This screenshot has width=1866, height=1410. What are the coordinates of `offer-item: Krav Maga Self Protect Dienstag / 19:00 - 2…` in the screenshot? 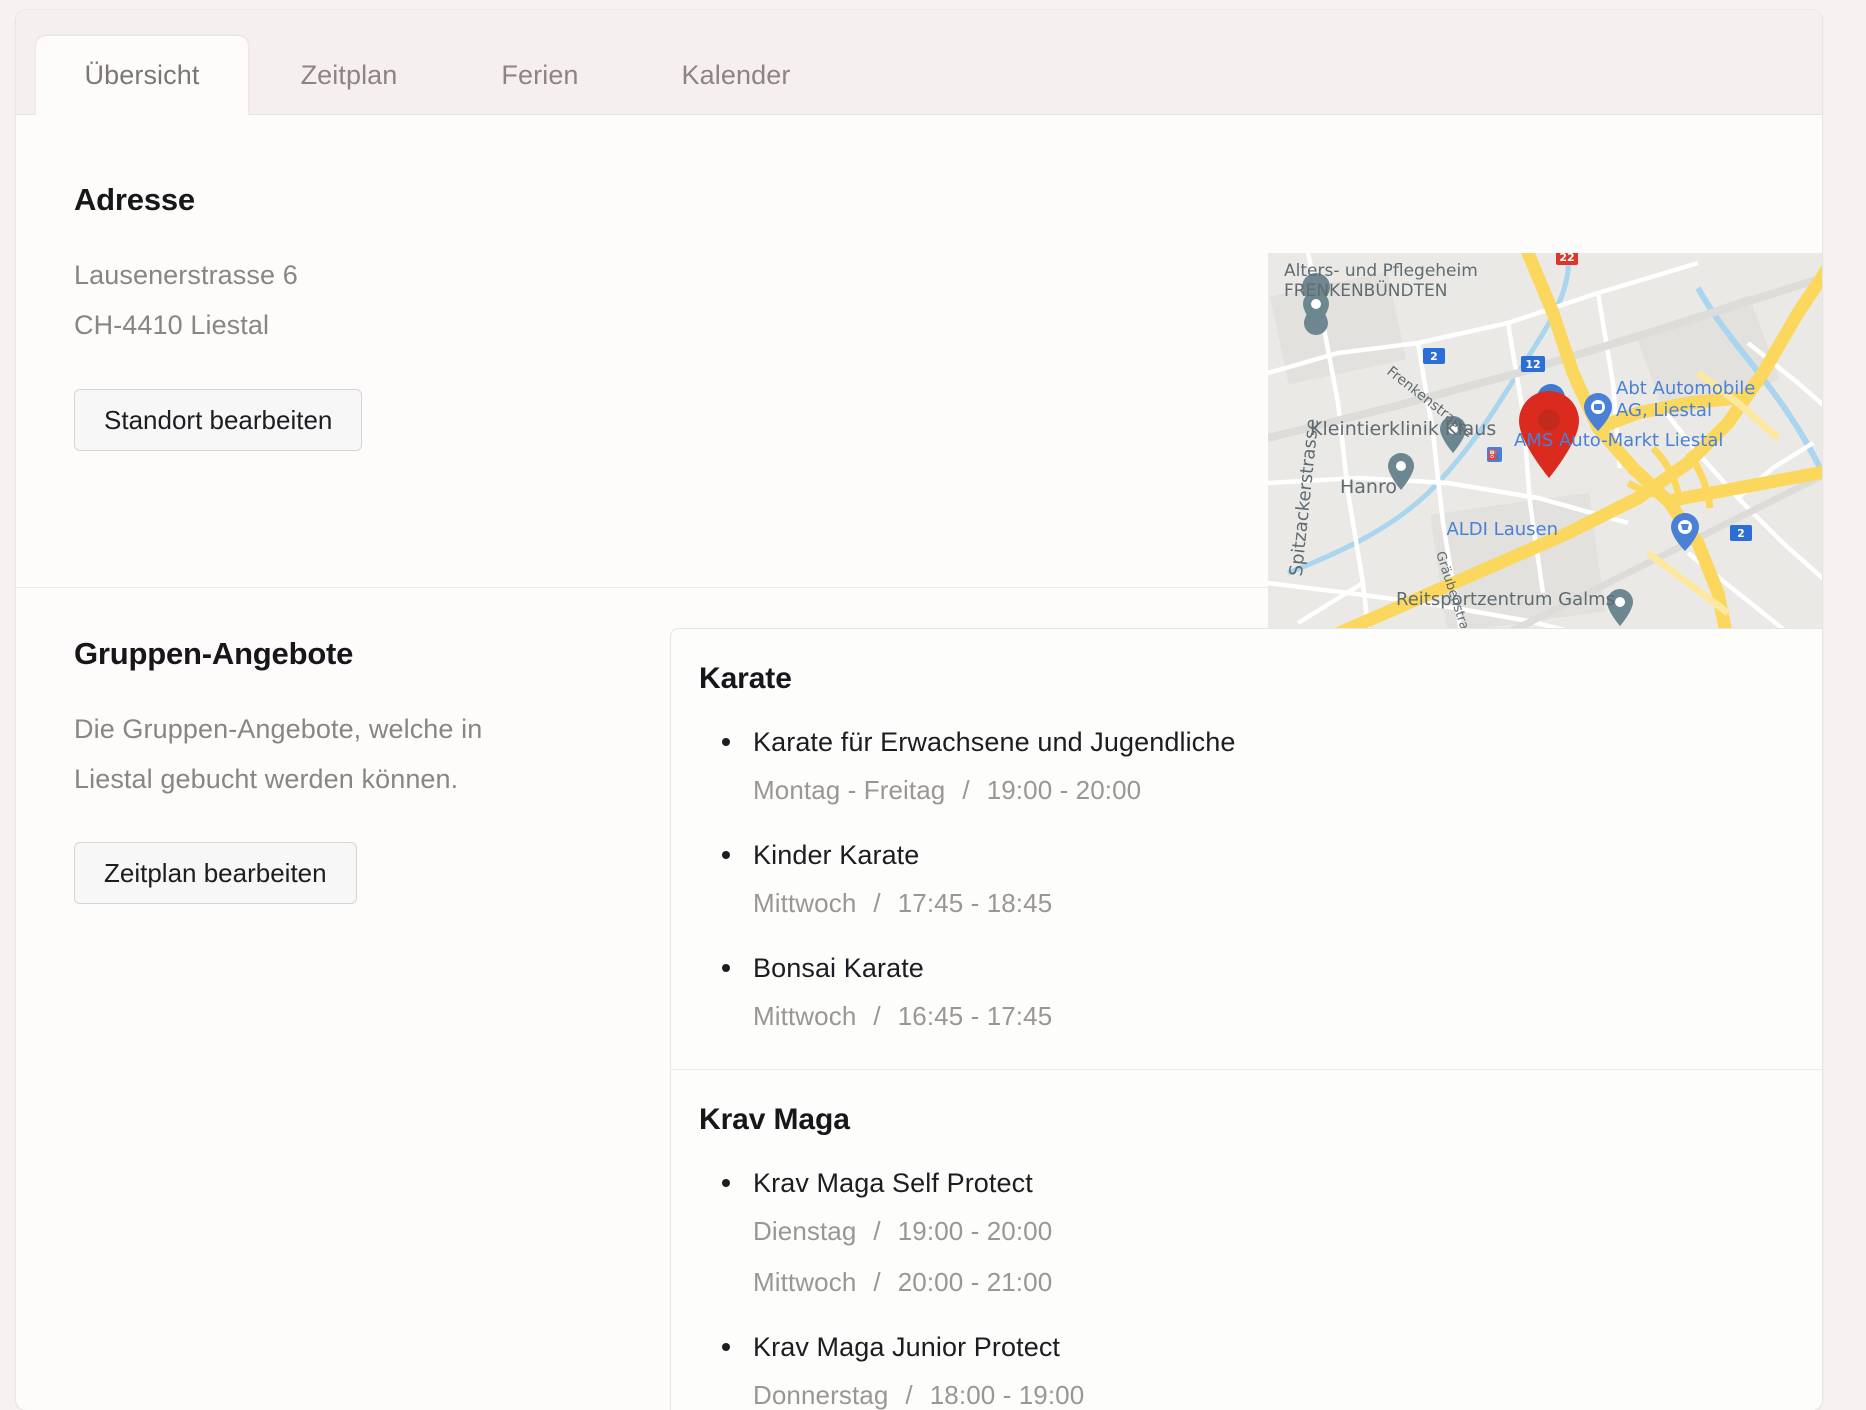 It's located at (1260, 1234).